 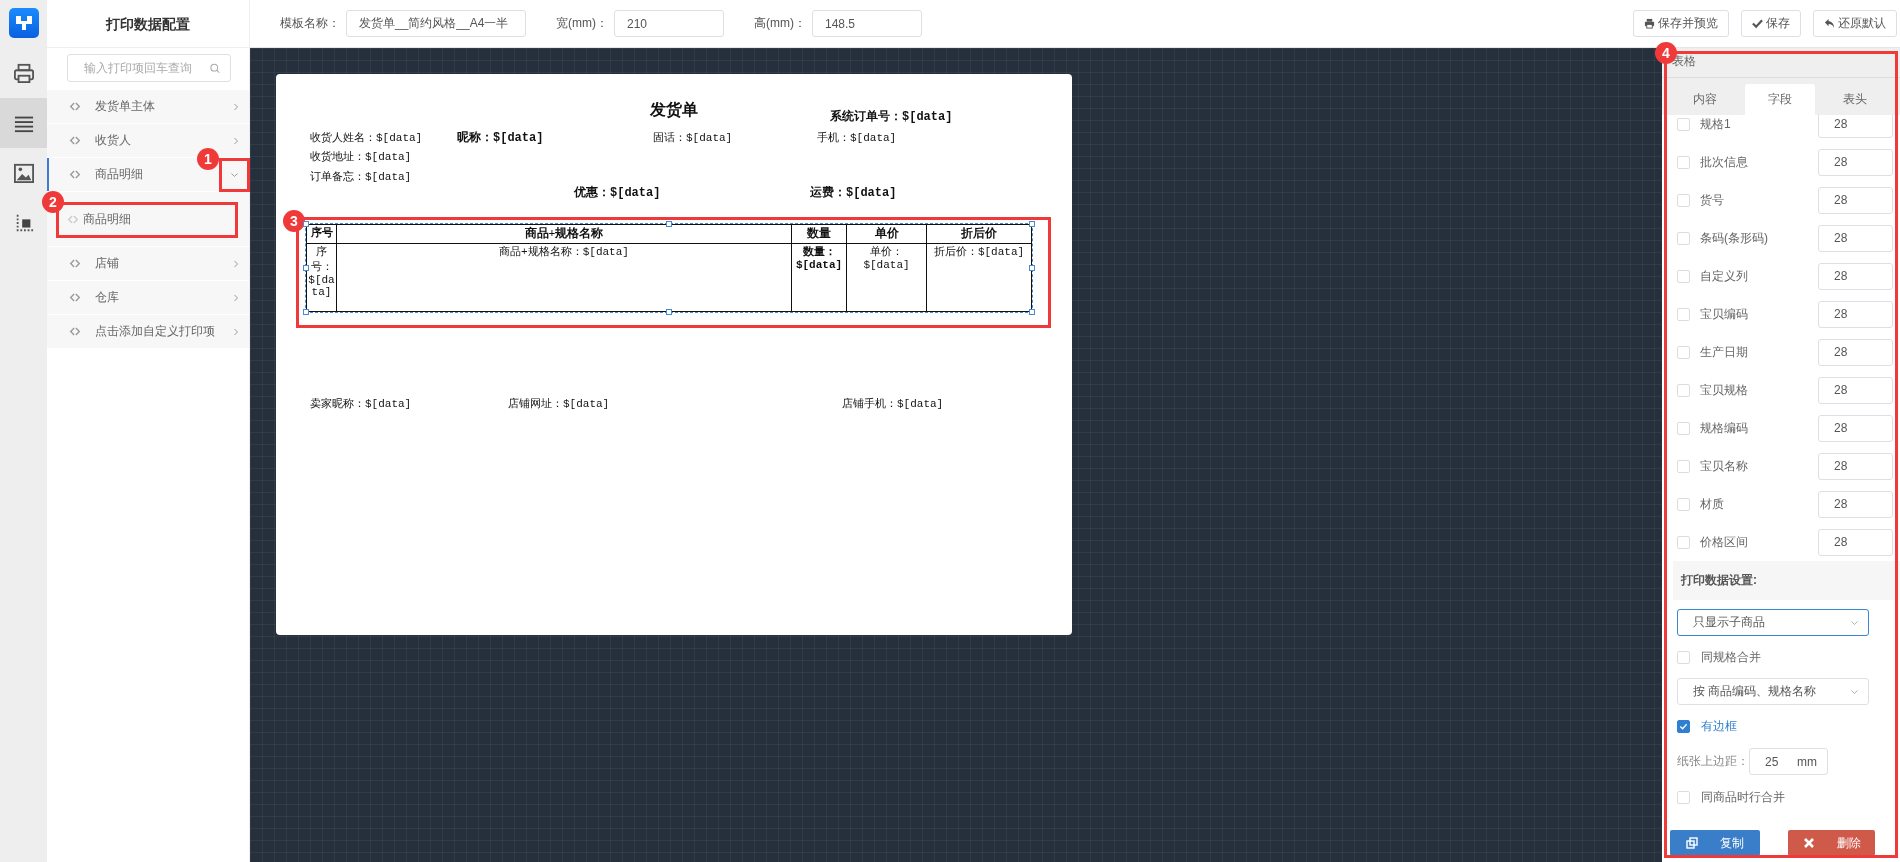 What do you see at coordinates (1724, 352) in the screenshot?
I see `field-label: 生产日期` at bounding box center [1724, 352].